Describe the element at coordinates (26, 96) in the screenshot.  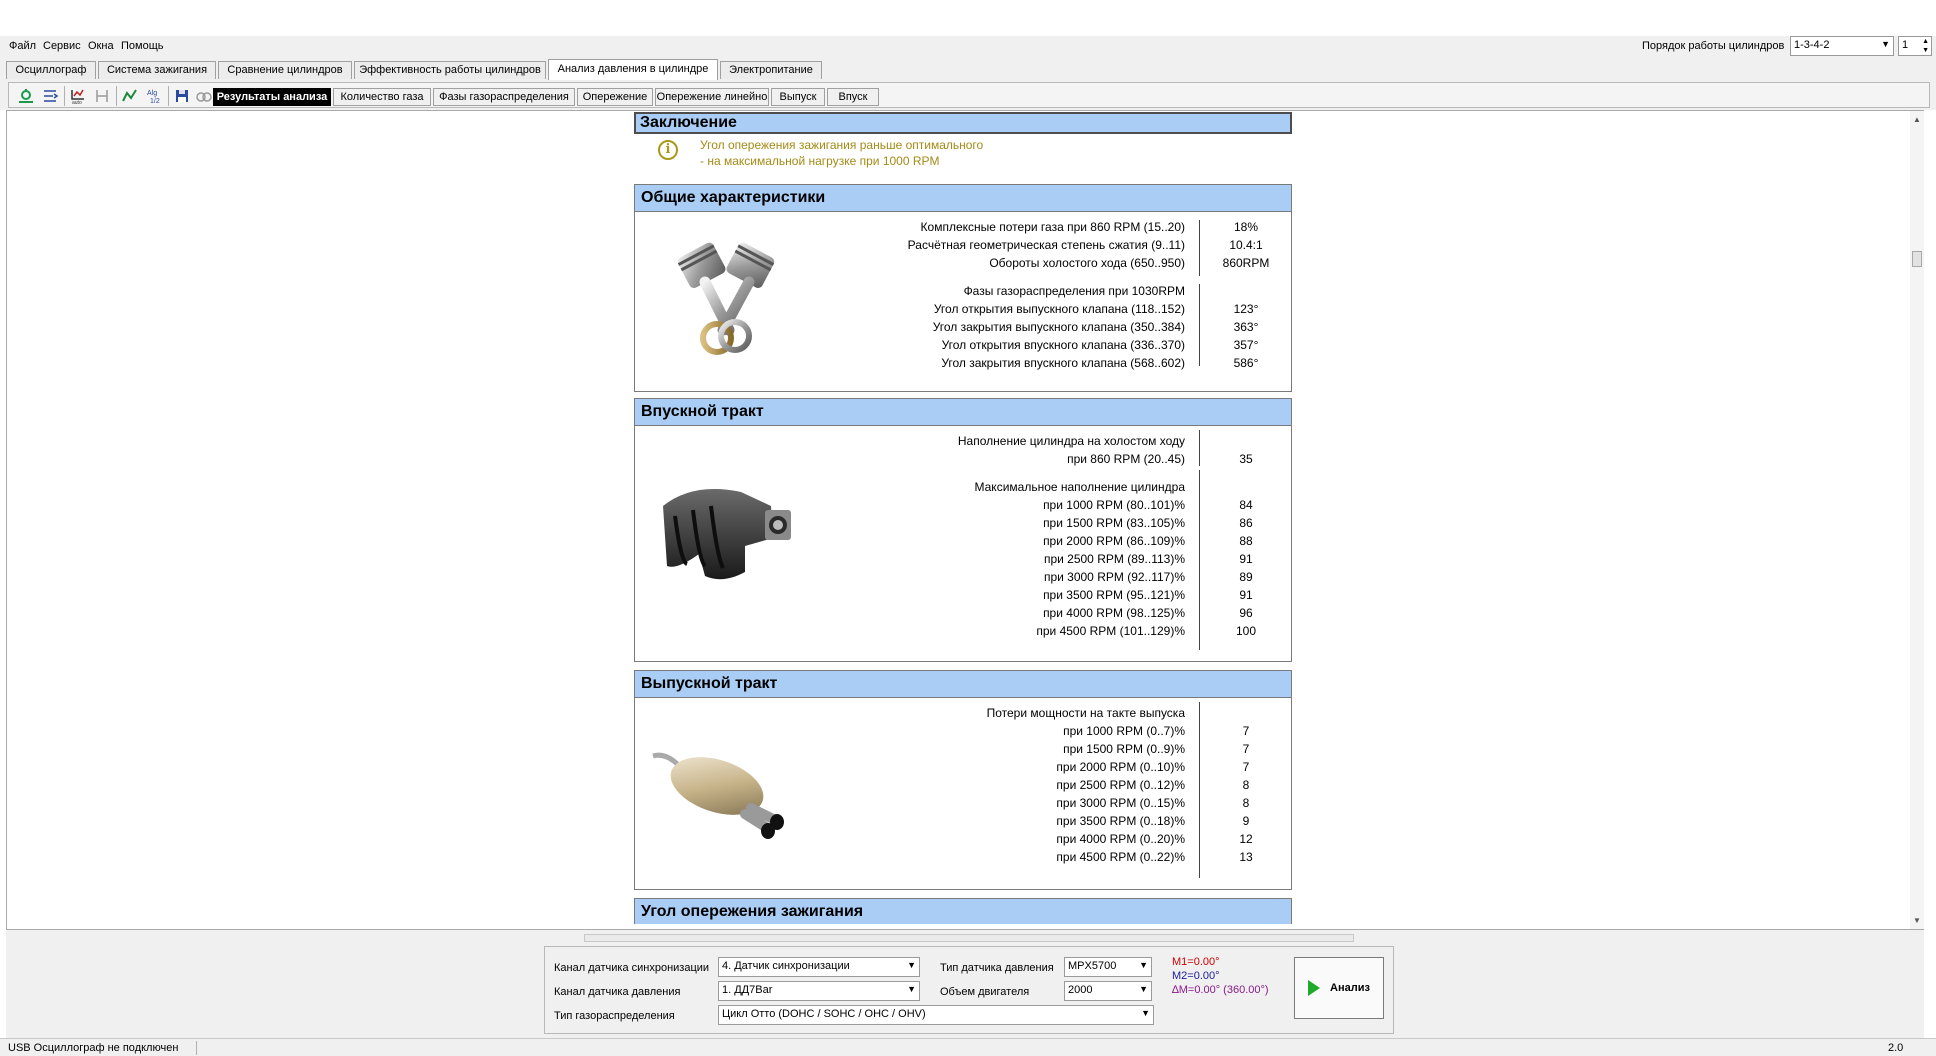
I see `sync-icon` at that location.